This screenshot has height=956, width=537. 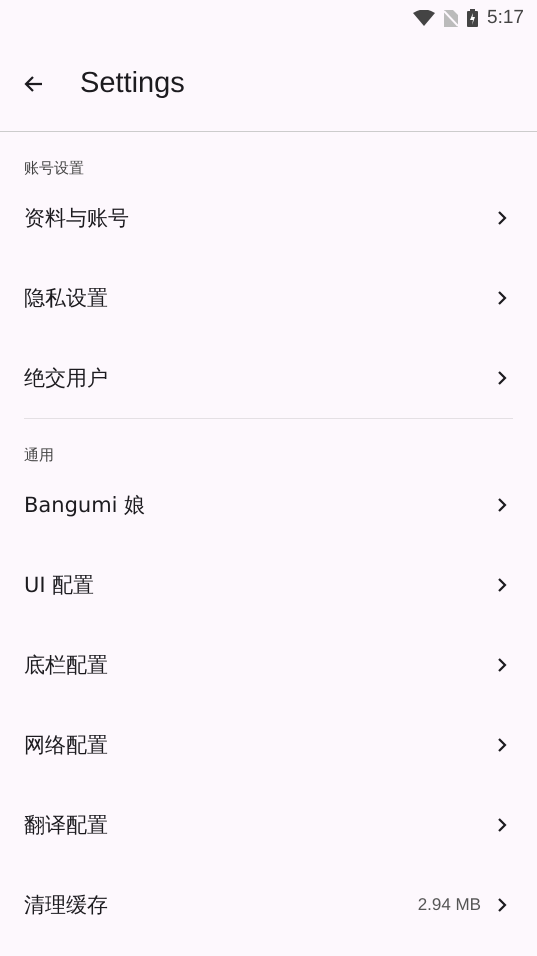 What do you see at coordinates (472, 18) in the screenshot?
I see `battery-charging-icon` at bounding box center [472, 18].